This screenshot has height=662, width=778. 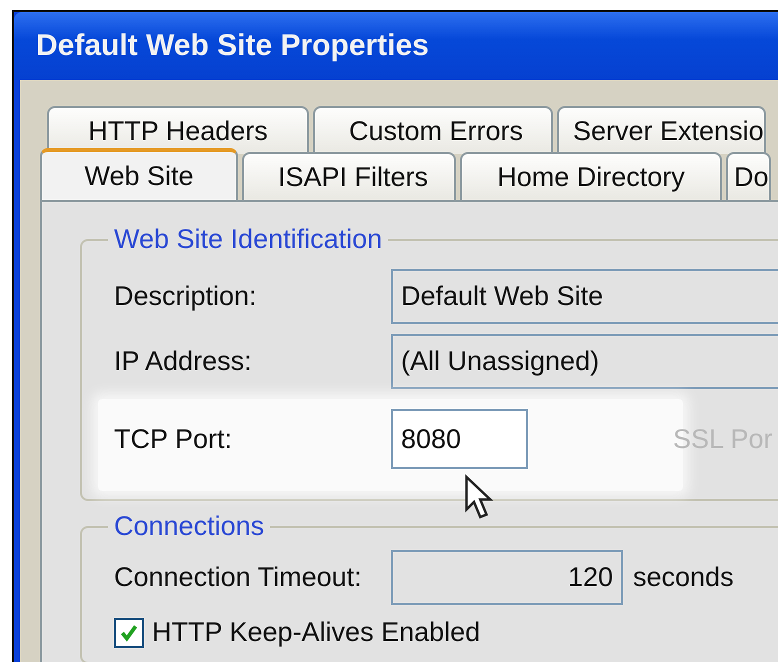 I want to click on tab: Do, so click(x=748, y=176).